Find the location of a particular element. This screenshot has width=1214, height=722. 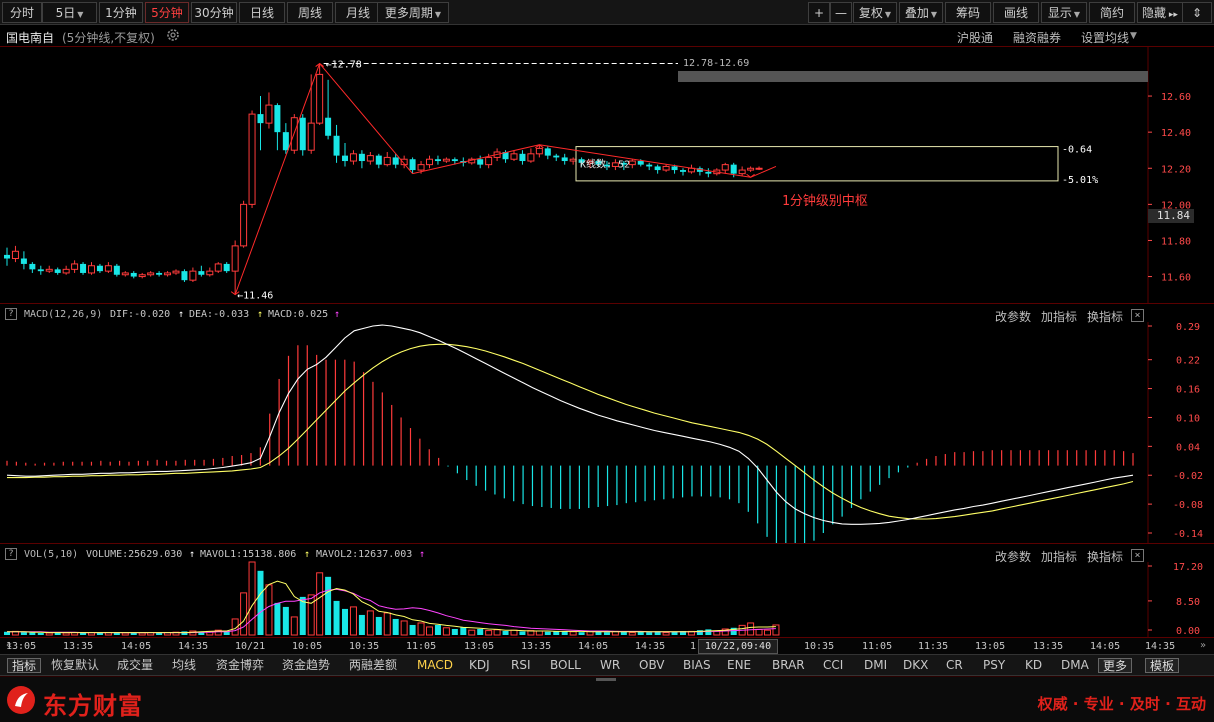

period-tab-label: 更多周期 is located at coordinates (408, 13).